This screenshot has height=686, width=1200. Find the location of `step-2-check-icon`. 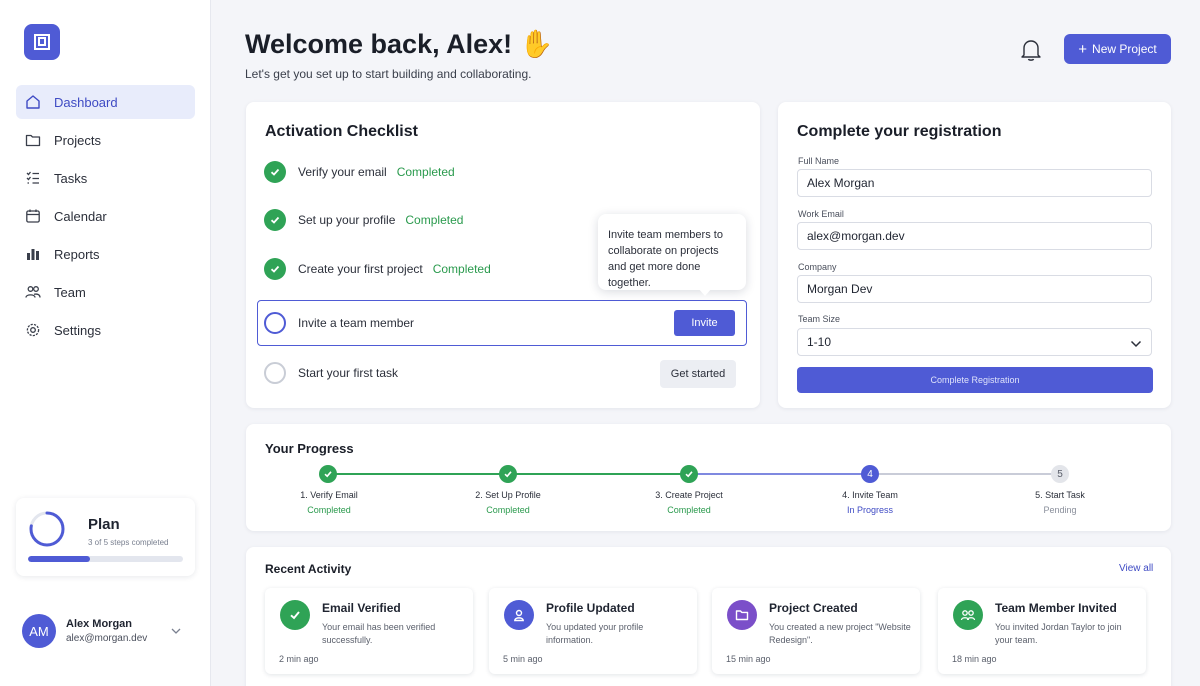

step-2-check-icon is located at coordinates (508, 474).